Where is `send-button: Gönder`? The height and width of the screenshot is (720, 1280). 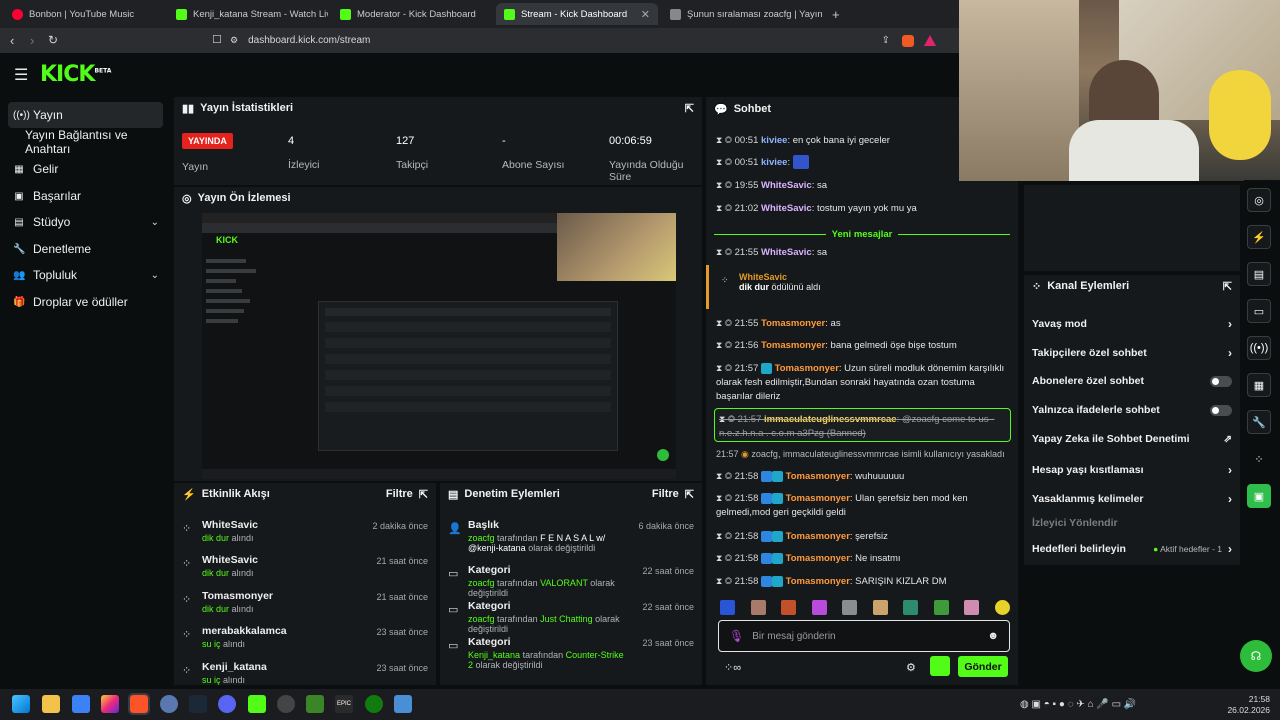 send-button: Gönder is located at coordinates (983, 666).